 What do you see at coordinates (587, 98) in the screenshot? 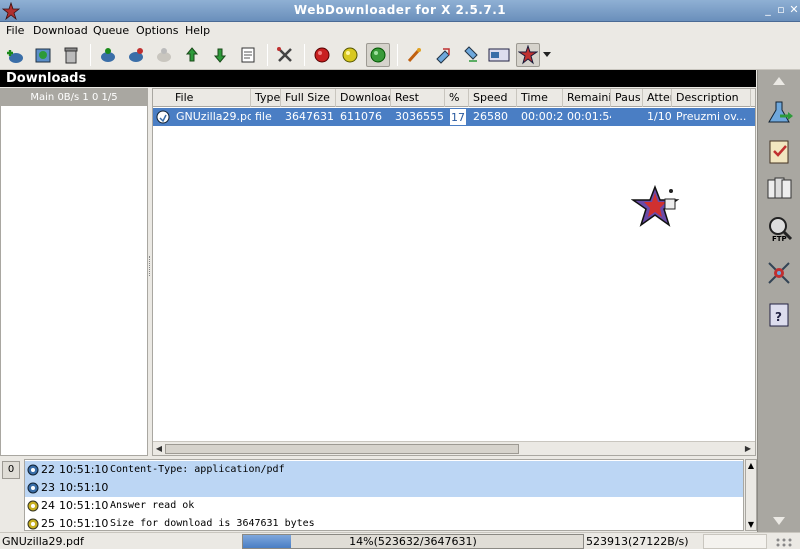
I see `column-remaining: Remaini` at bounding box center [587, 98].